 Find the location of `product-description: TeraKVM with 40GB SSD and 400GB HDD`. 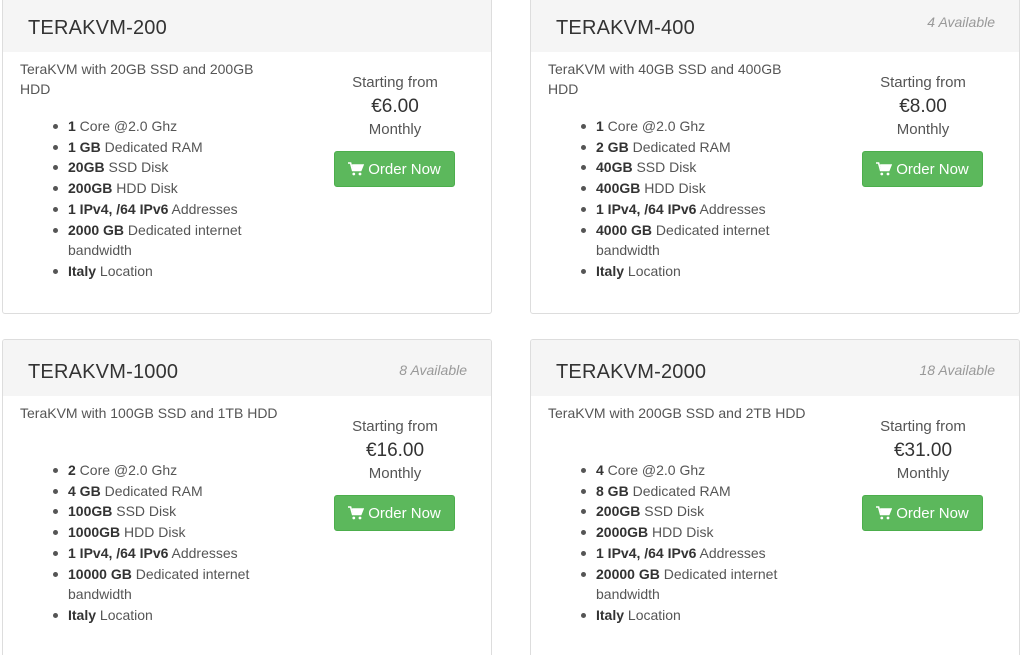

product-description: TeraKVM with 40GB SSD and 400GB HDD is located at coordinates (665, 79).